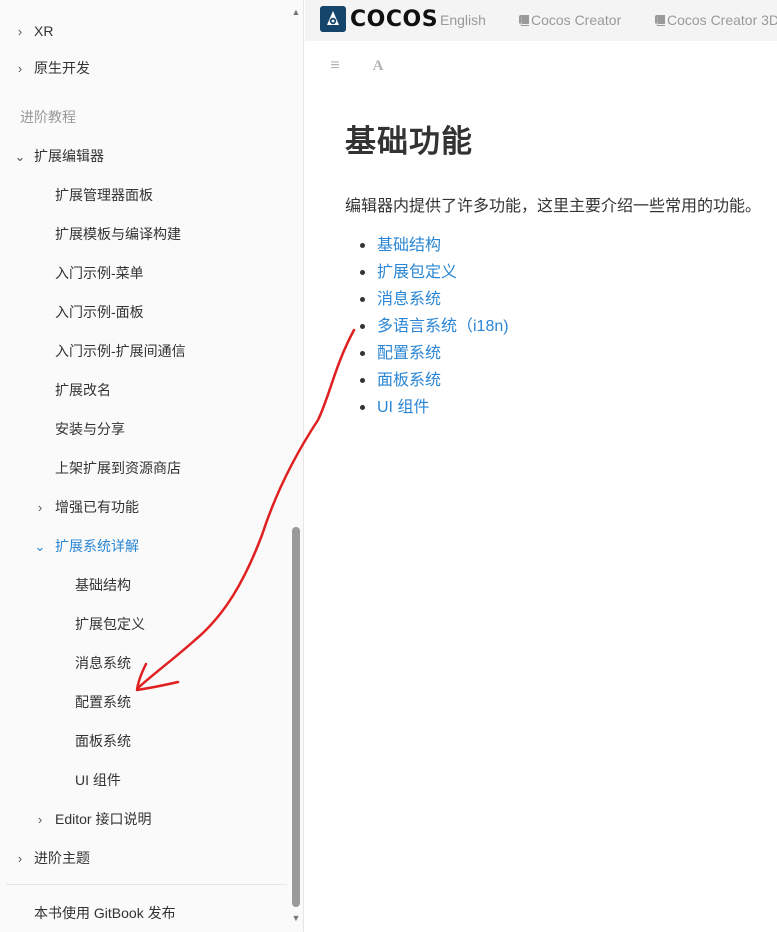  I want to click on sidebar-divider, so click(146, 884).